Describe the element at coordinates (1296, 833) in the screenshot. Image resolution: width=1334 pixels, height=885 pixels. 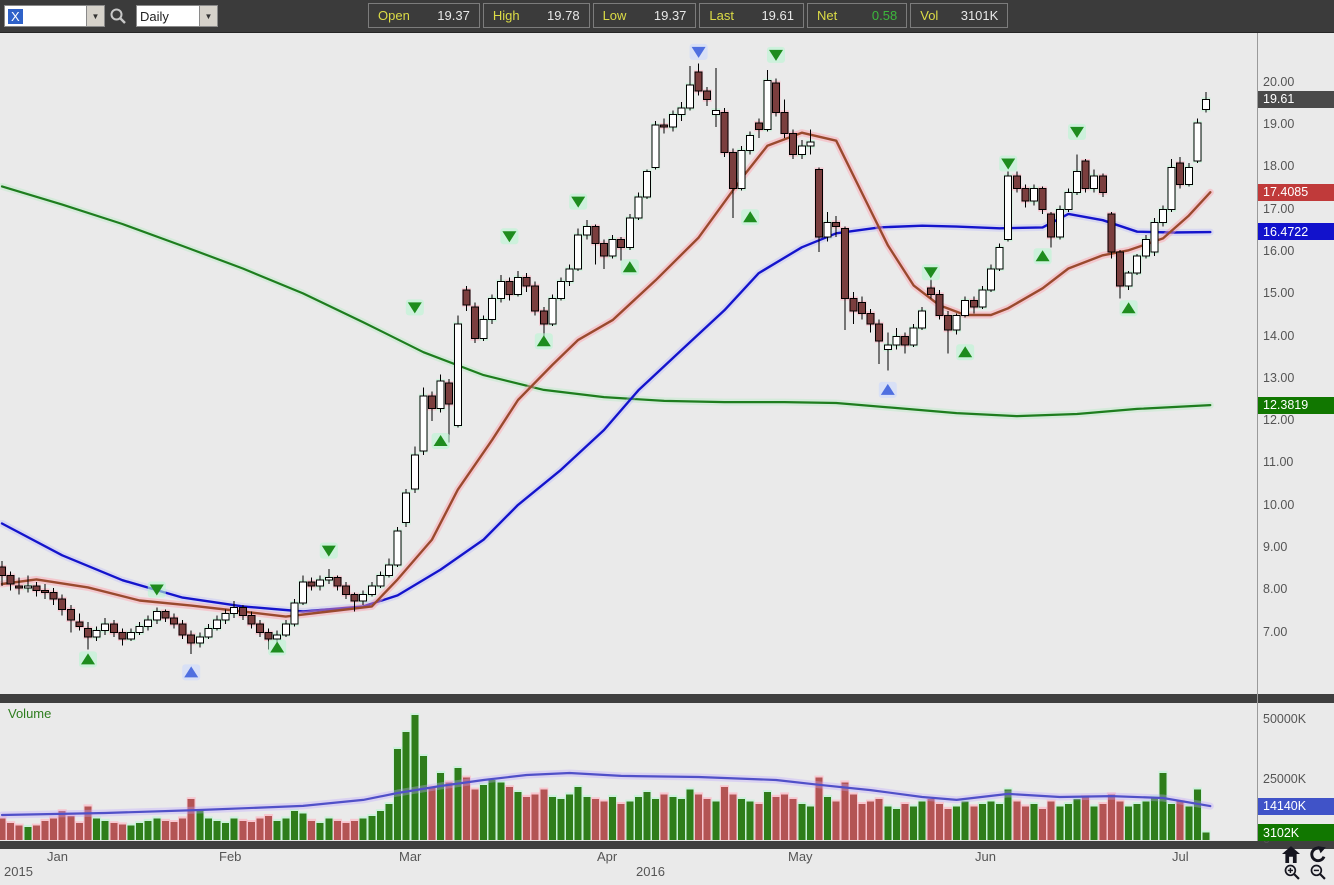
I see `volume-badge: 3102K` at that location.